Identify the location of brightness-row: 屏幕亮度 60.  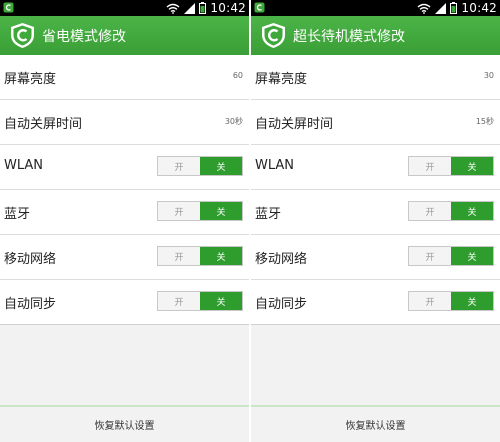
(124, 77).